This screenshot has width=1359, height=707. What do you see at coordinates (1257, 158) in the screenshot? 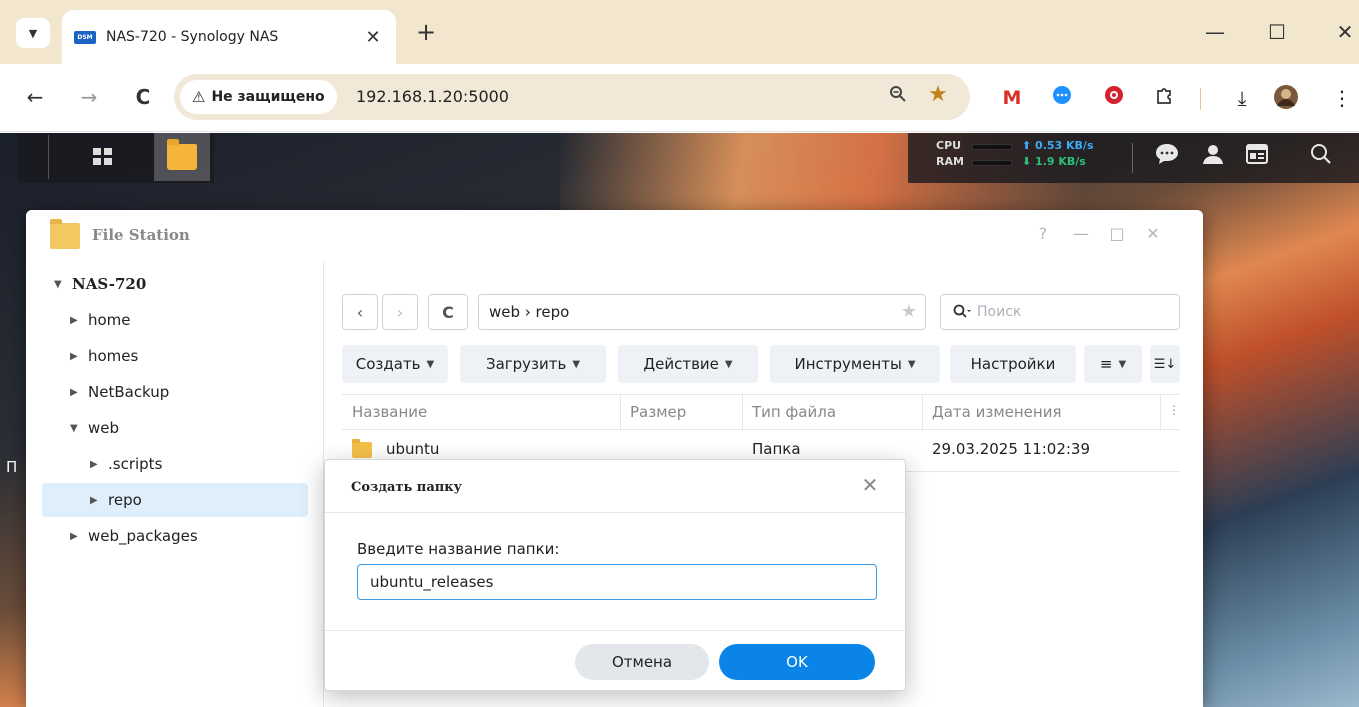
I see `widgets-icon` at bounding box center [1257, 158].